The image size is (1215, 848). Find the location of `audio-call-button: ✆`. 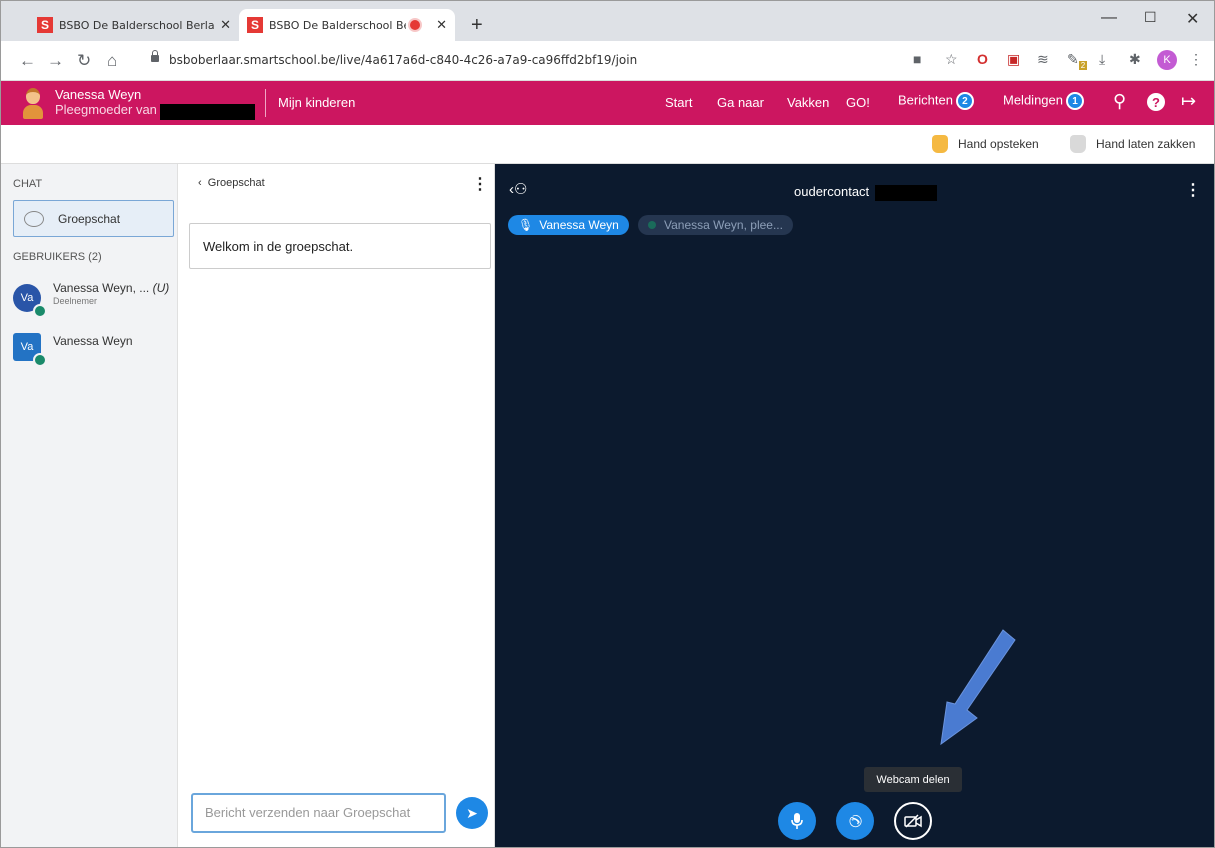

audio-call-button: ✆ is located at coordinates (855, 821).